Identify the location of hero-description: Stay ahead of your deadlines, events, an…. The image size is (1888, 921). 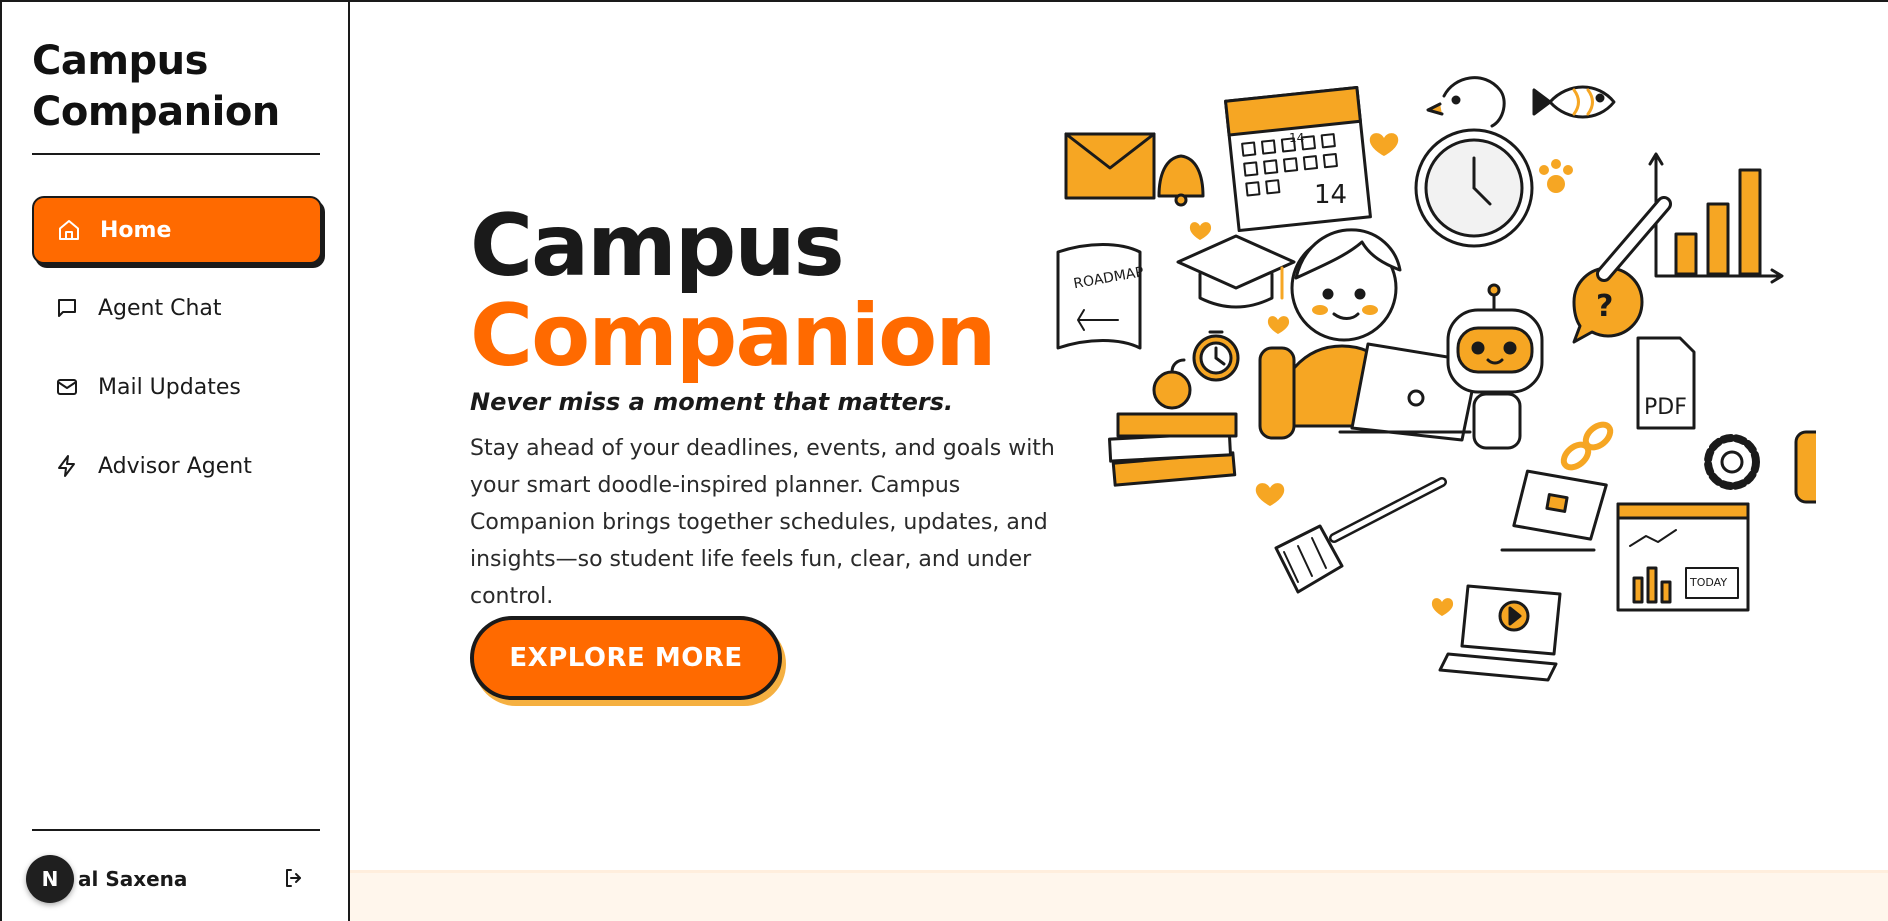
(762, 522).